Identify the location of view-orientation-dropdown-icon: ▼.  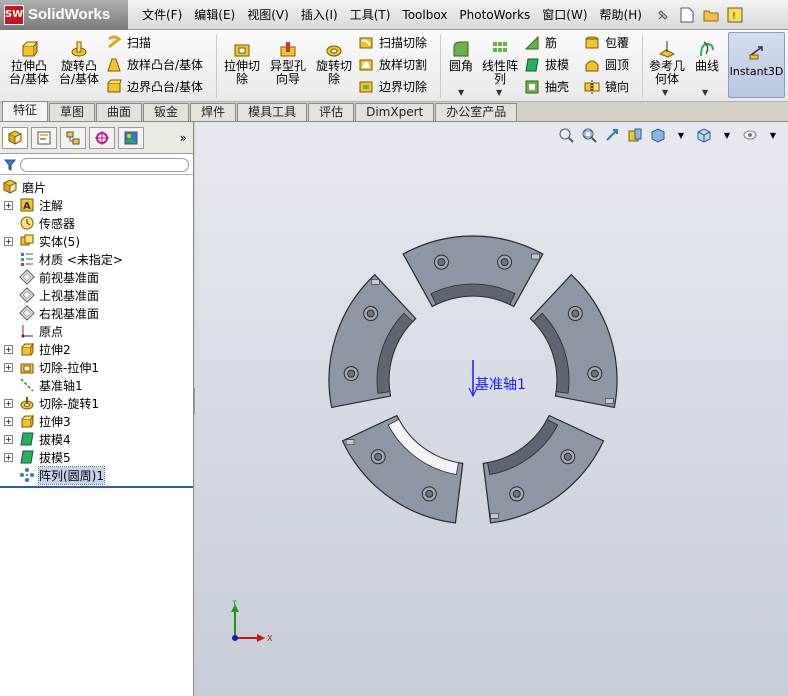
(681, 135).